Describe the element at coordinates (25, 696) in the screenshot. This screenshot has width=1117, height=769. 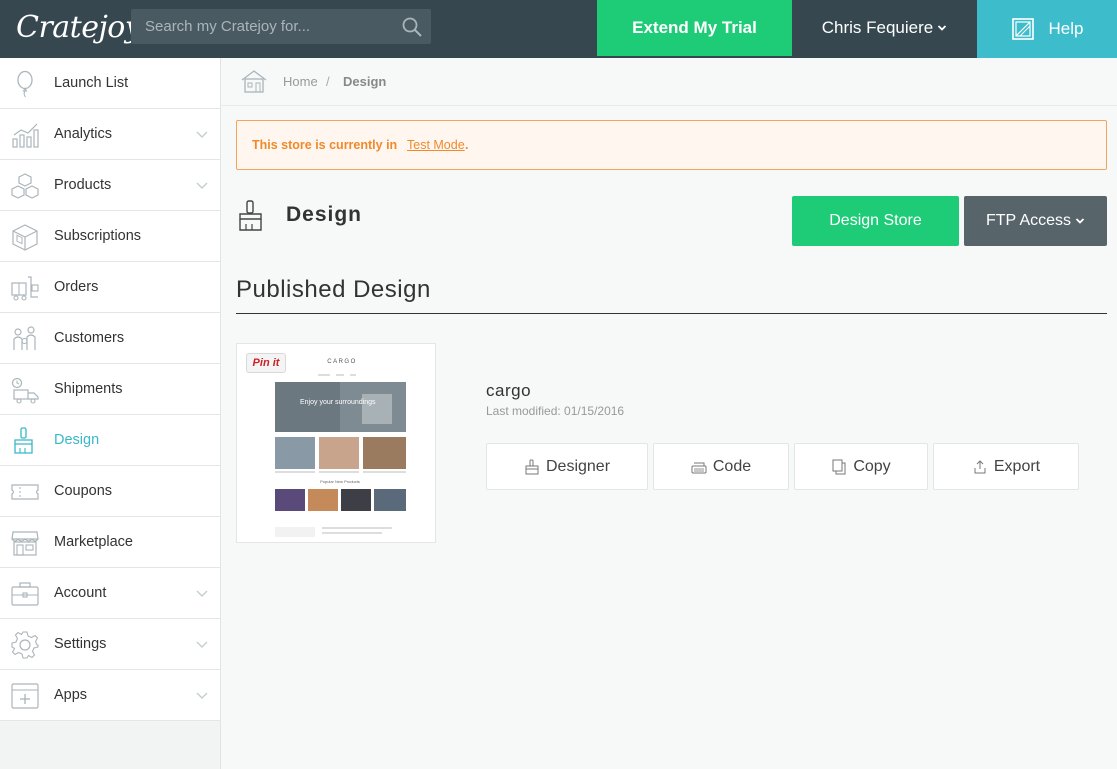
I see `app-plus-icon` at that location.